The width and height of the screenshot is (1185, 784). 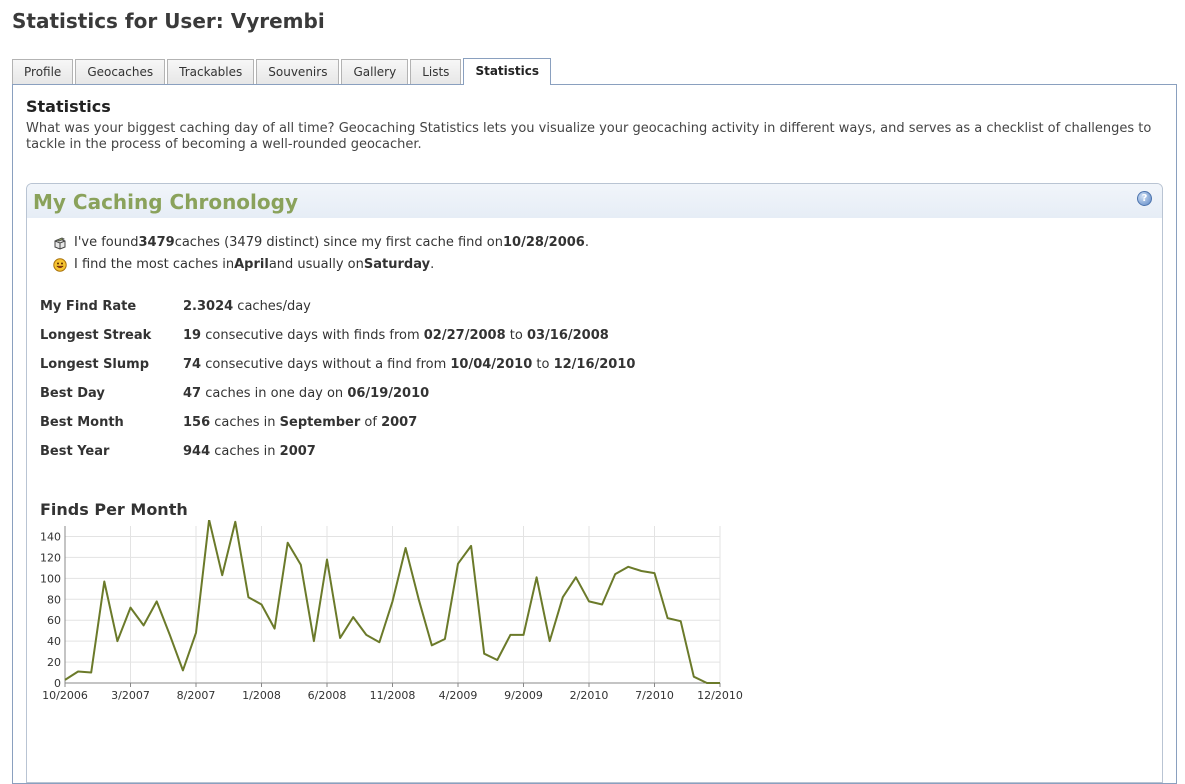 What do you see at coordinates (272, 306) in the screenshot?
I see `find-rate-unit: caches/day` at bounding box center [272, 306].